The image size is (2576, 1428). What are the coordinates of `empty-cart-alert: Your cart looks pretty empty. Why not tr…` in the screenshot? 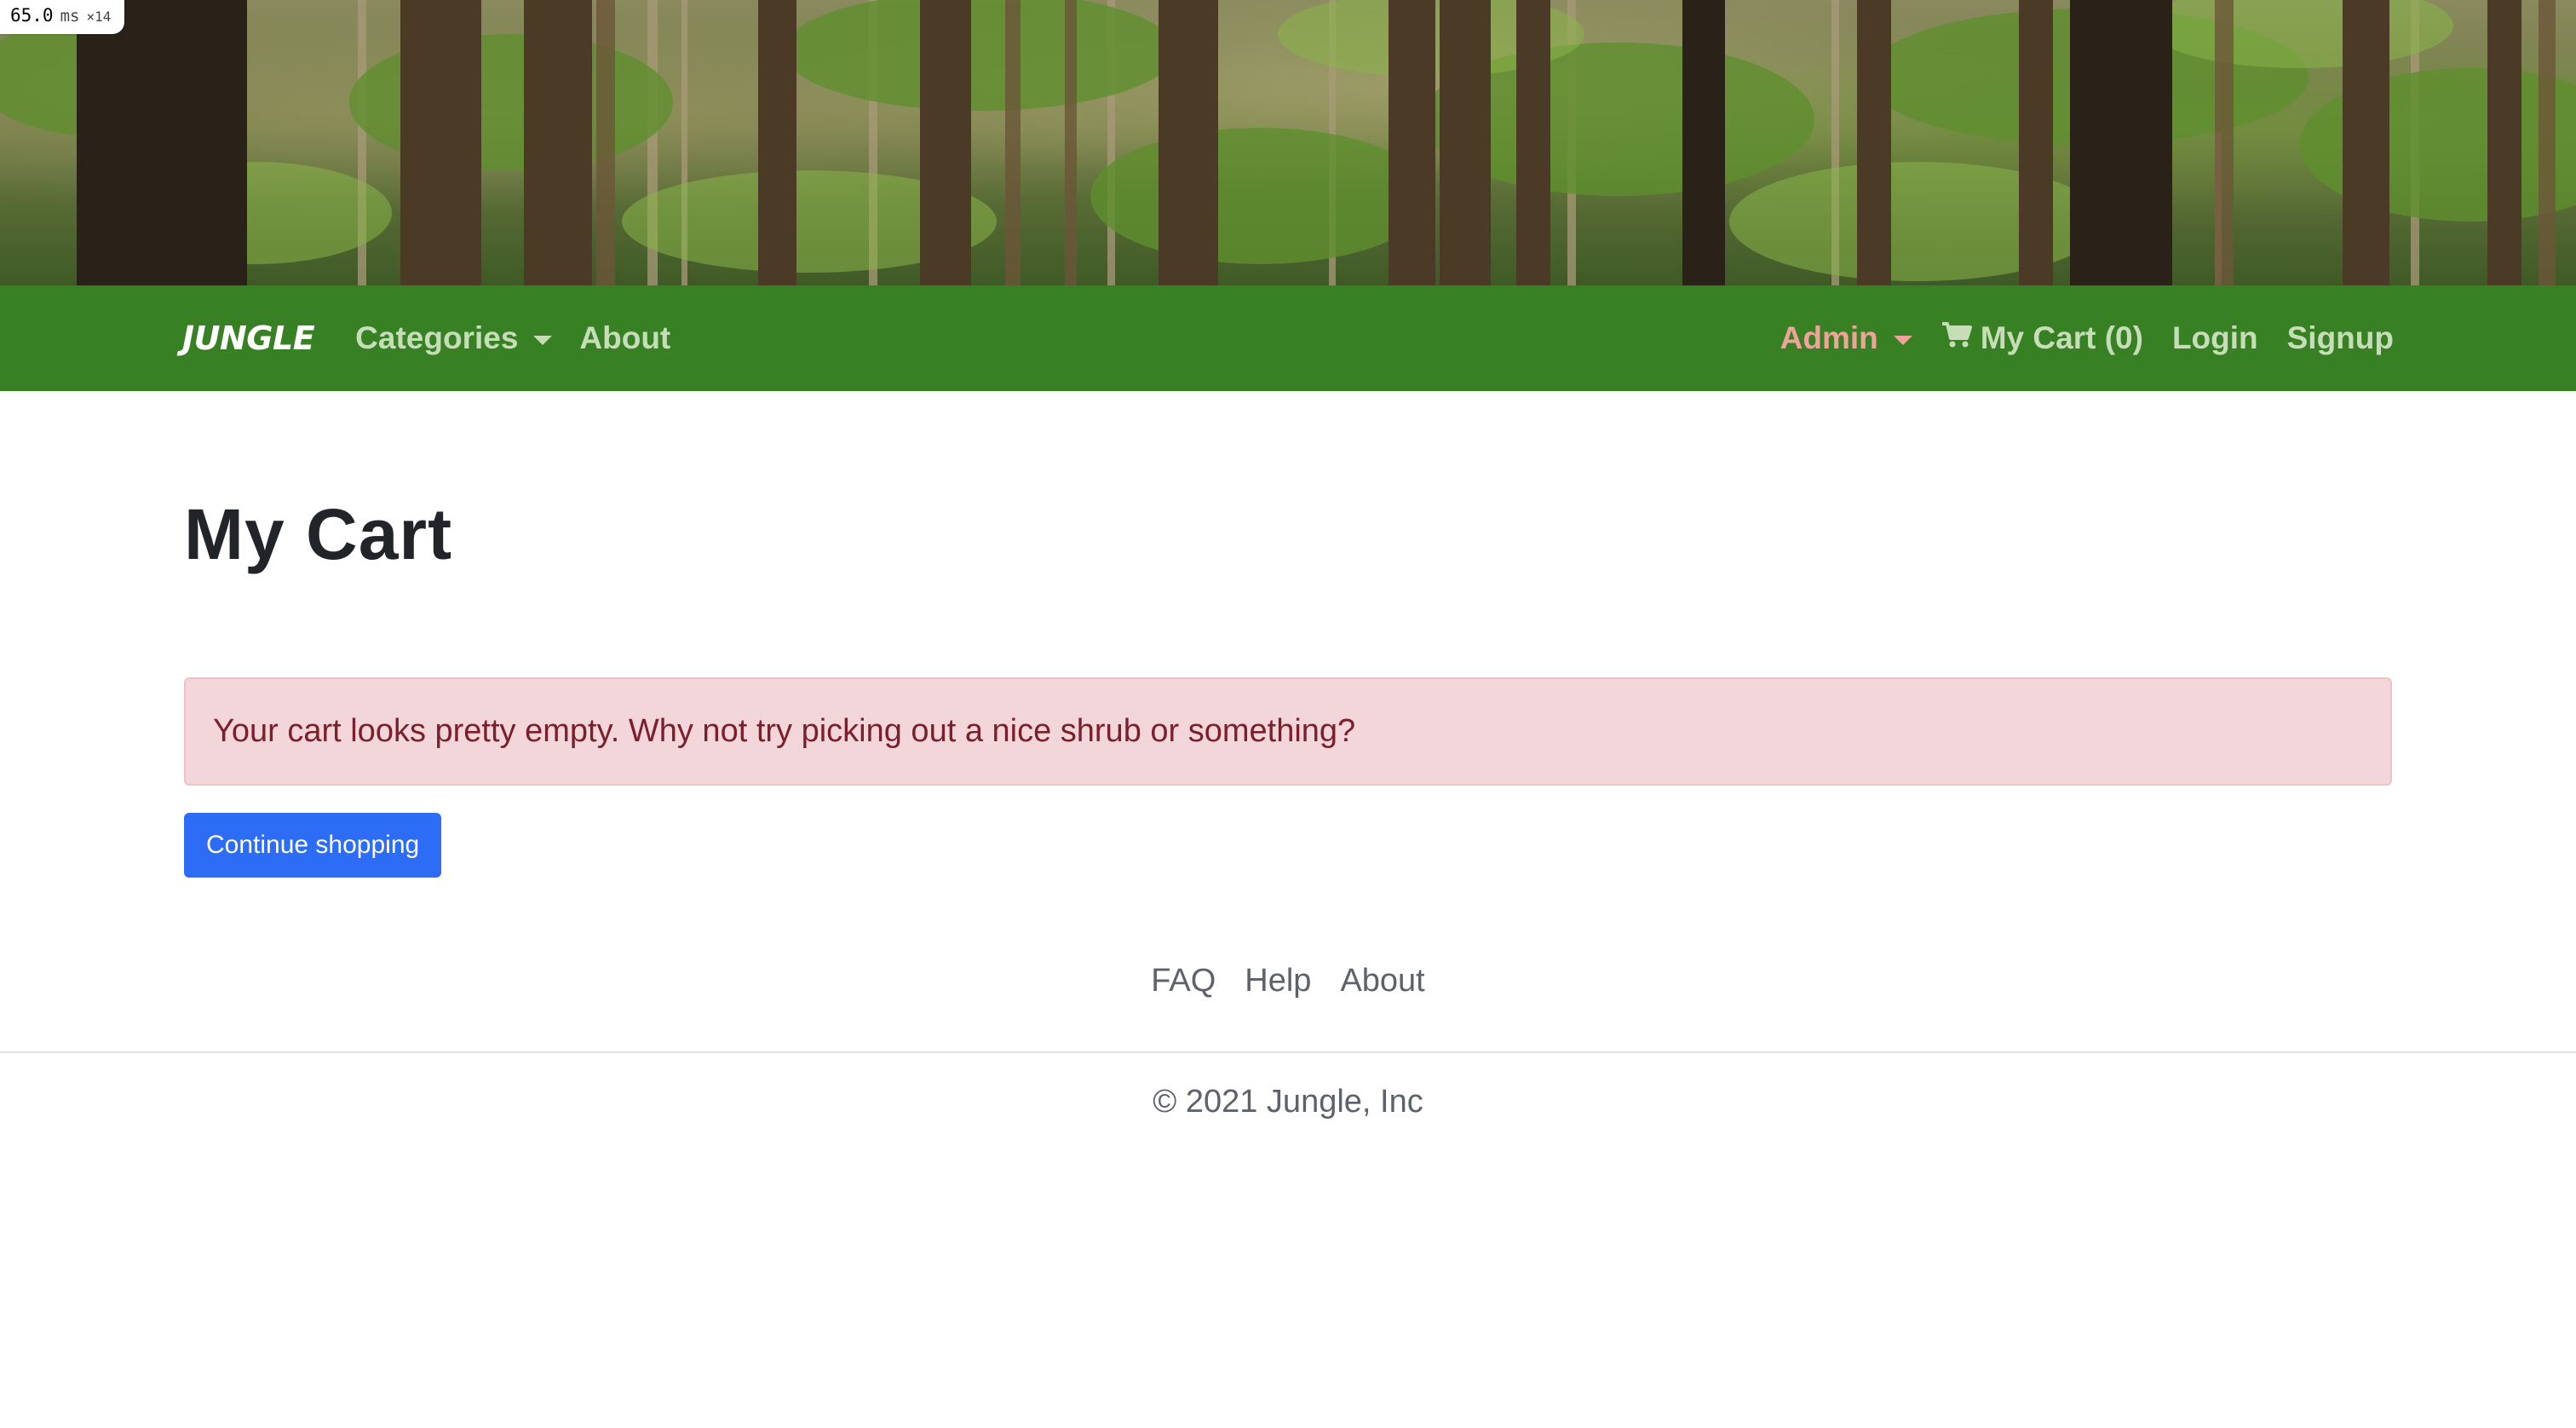 It's located at (1288, 732).